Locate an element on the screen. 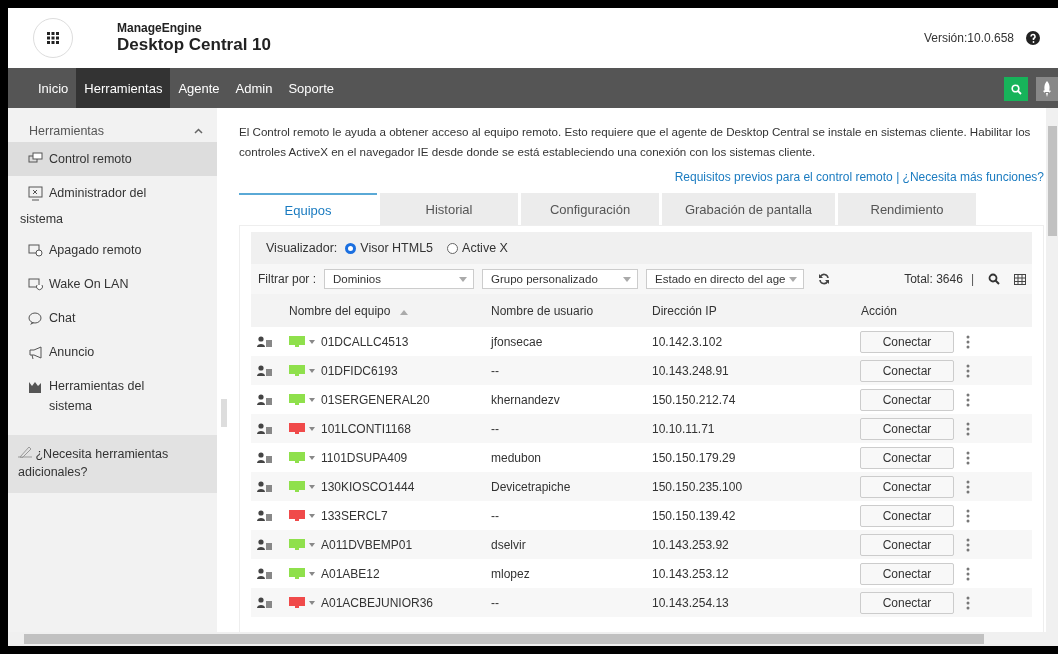  rocket-icon is located at coordinates (1047, 89).